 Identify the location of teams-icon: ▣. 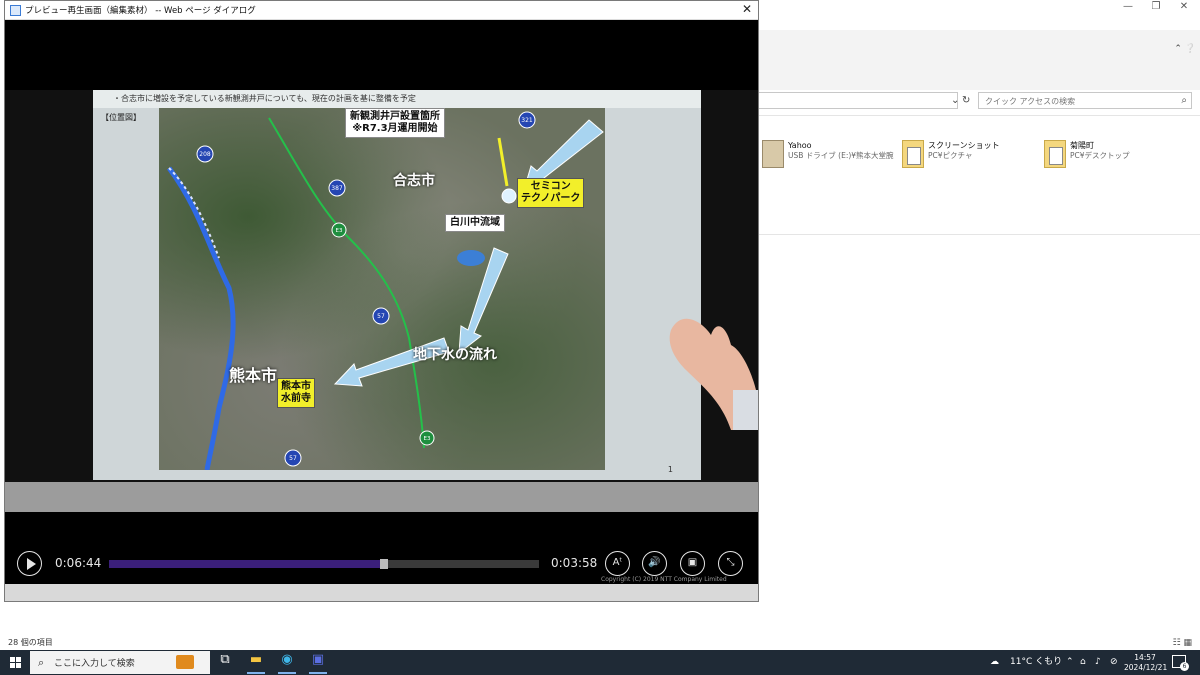
(318, 663).